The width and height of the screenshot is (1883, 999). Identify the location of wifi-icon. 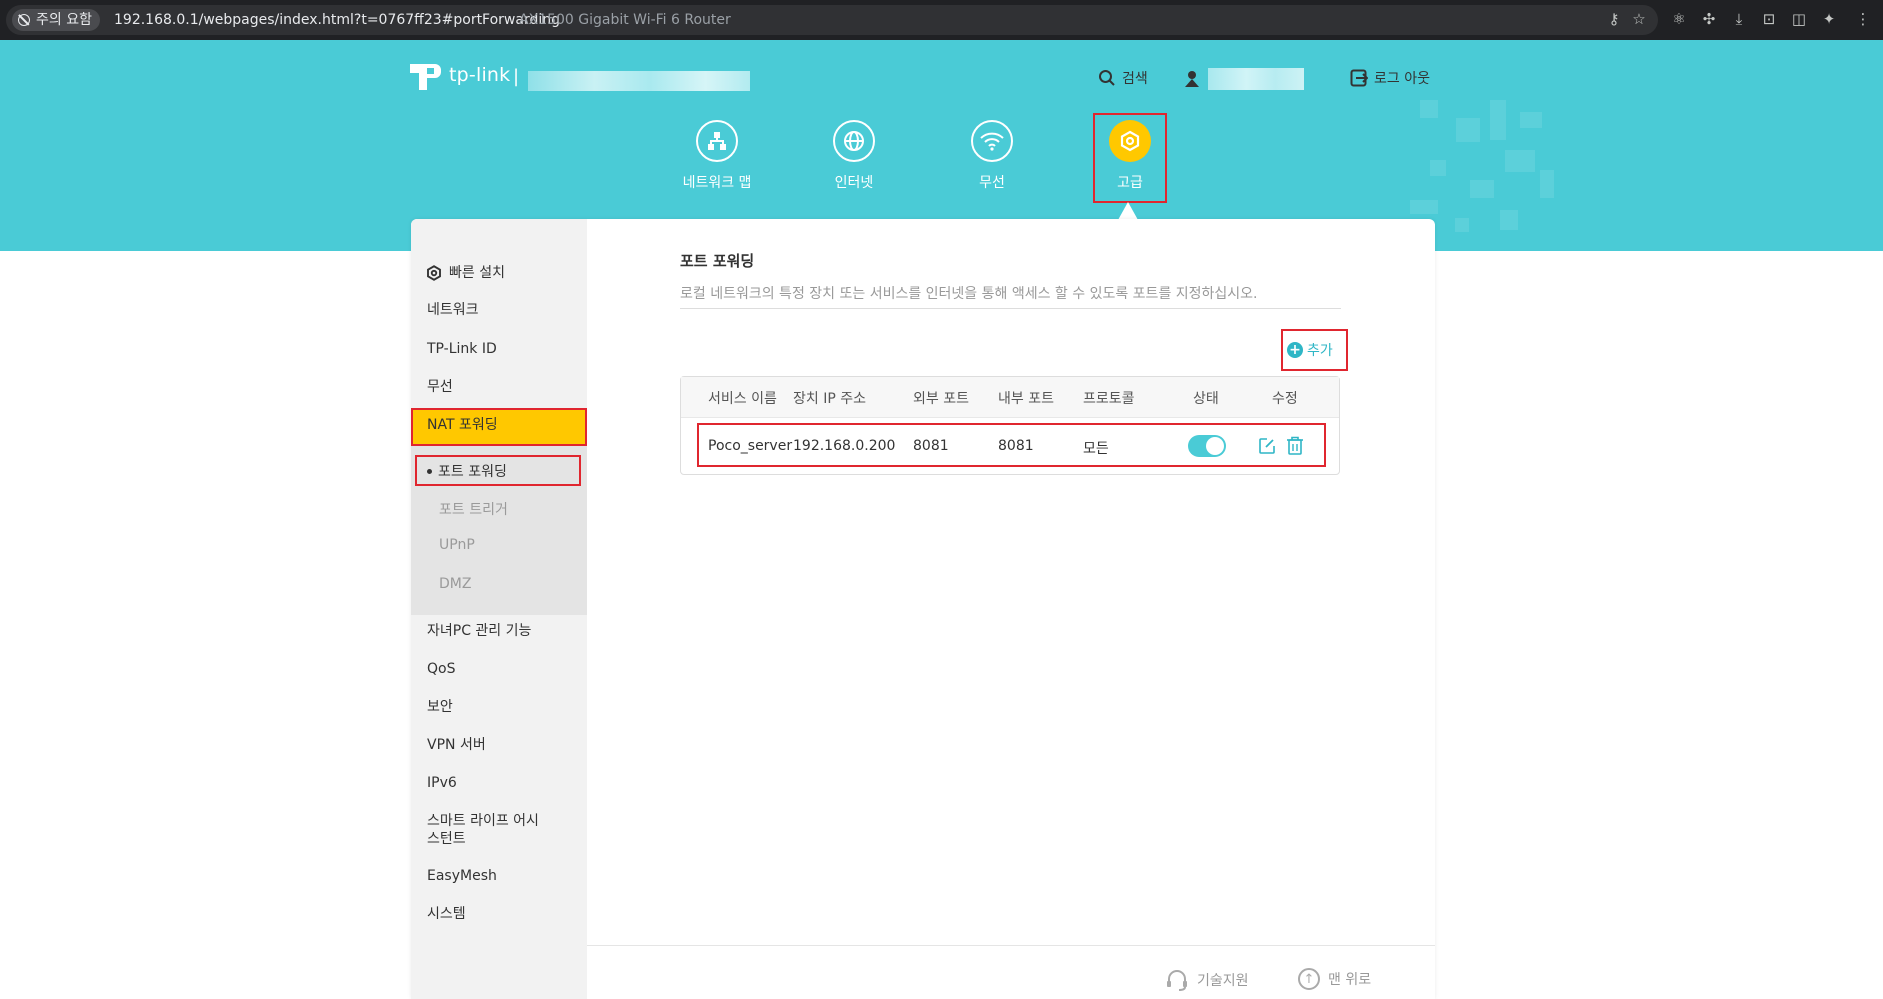
(992, 141).